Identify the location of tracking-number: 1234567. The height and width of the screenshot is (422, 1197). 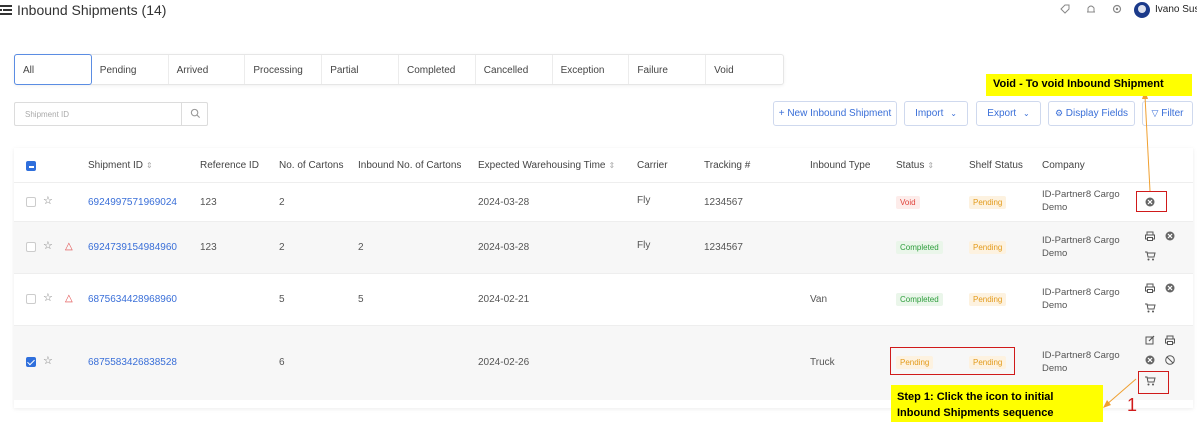
(723, 202).